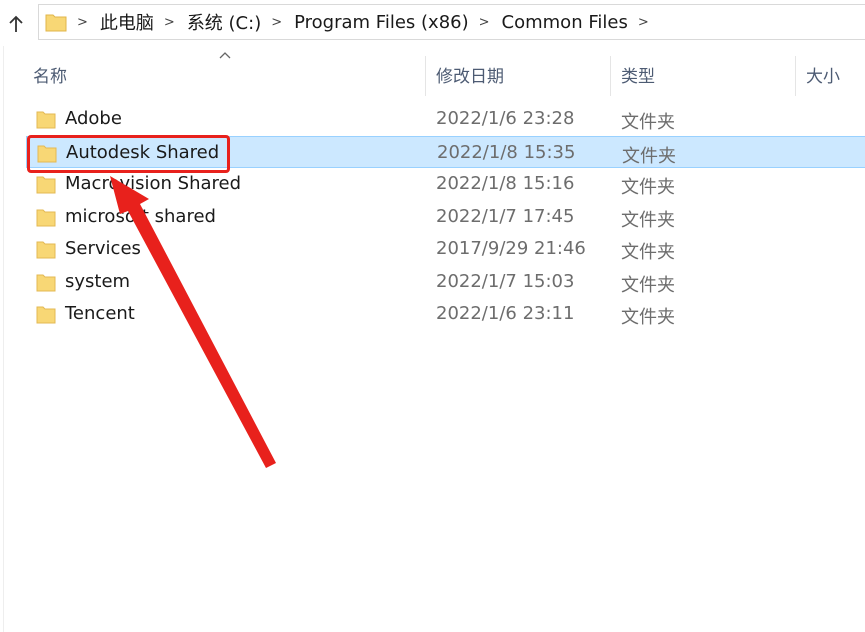 The height and width of the screenshot is (632, 865). What do you see at coordinates (193, 322) in the screenshot?
I see `annotation-arrow` at bounding box center [193, 322].